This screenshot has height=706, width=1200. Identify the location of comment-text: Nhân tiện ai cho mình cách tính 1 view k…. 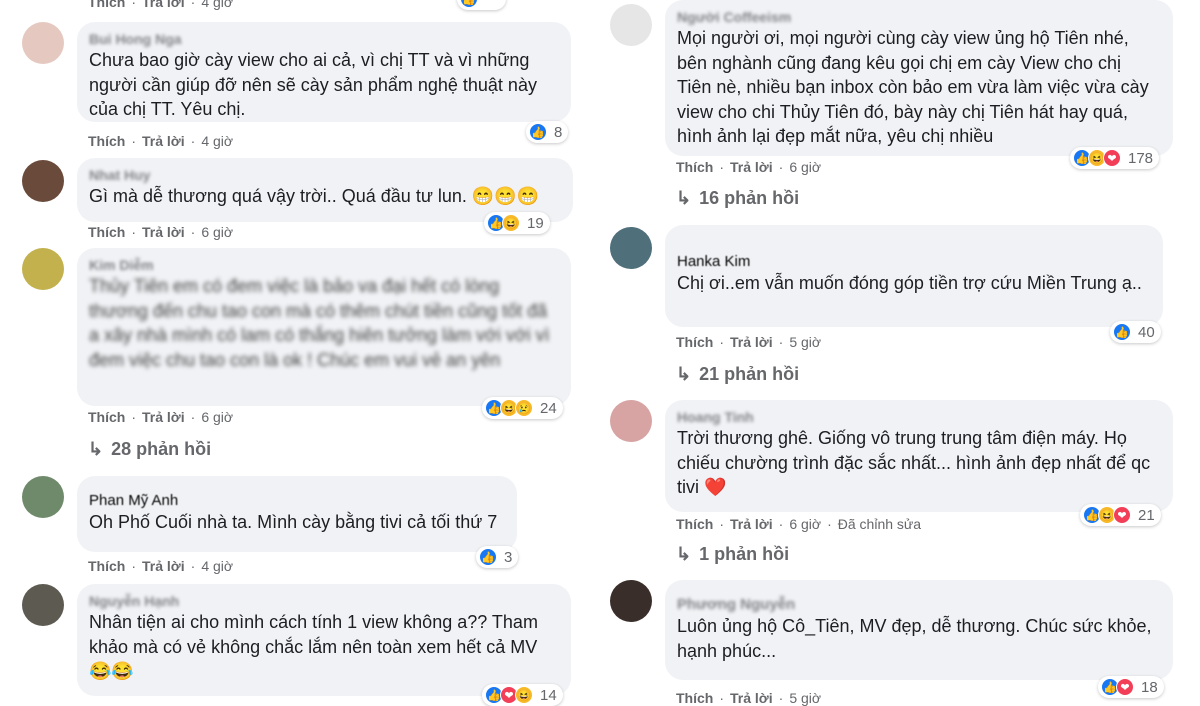
(316, 646).